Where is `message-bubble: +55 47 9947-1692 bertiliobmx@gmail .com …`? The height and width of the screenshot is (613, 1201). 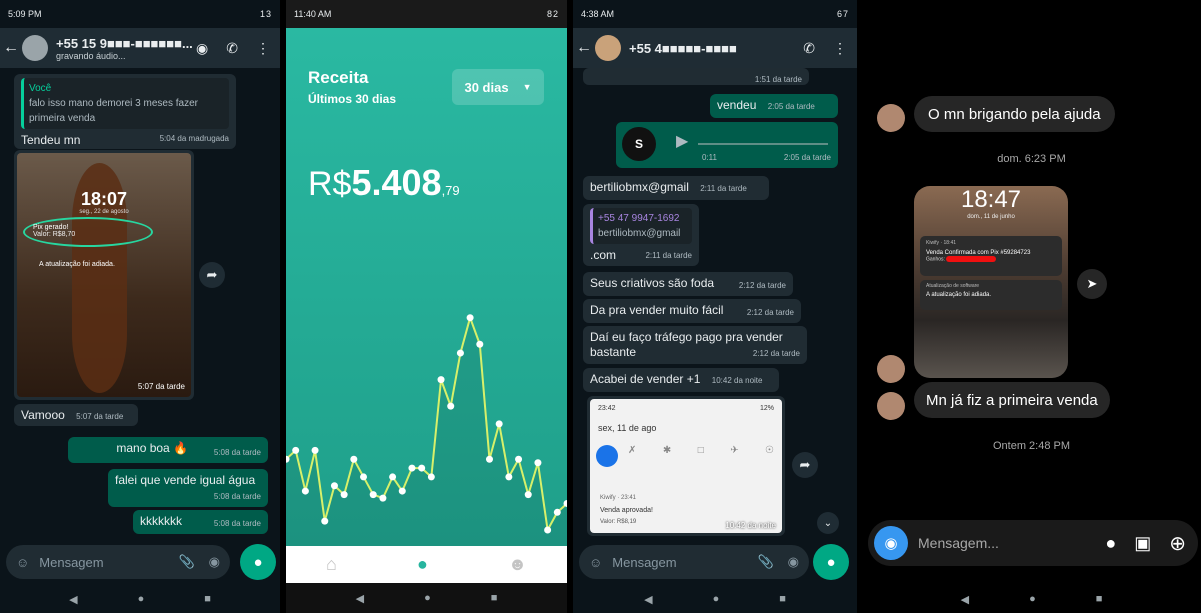
message-bubble: +55 47 9947-1692 bertiliobmx@gmail .com … is located at coordinates (641, 235).